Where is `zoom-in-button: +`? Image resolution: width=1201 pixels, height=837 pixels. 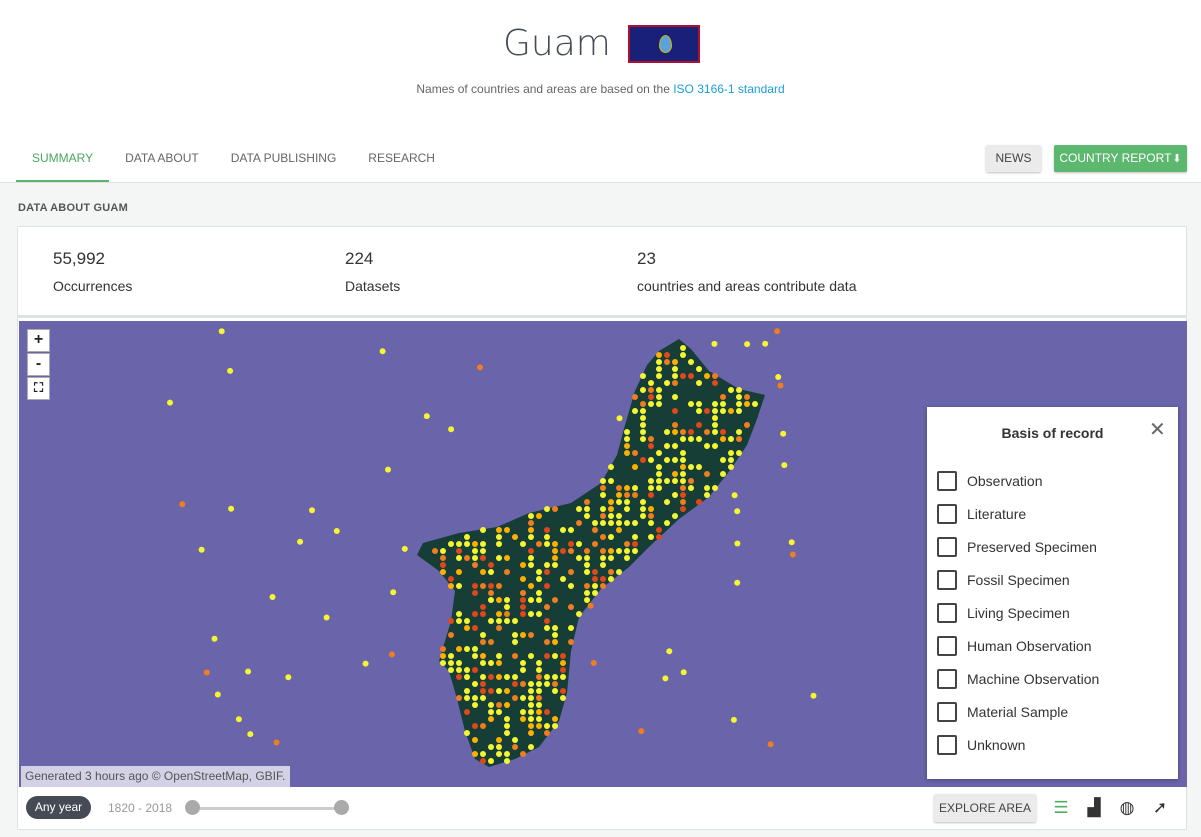
zoom-in-button: + is located at coordinates (38, 340).